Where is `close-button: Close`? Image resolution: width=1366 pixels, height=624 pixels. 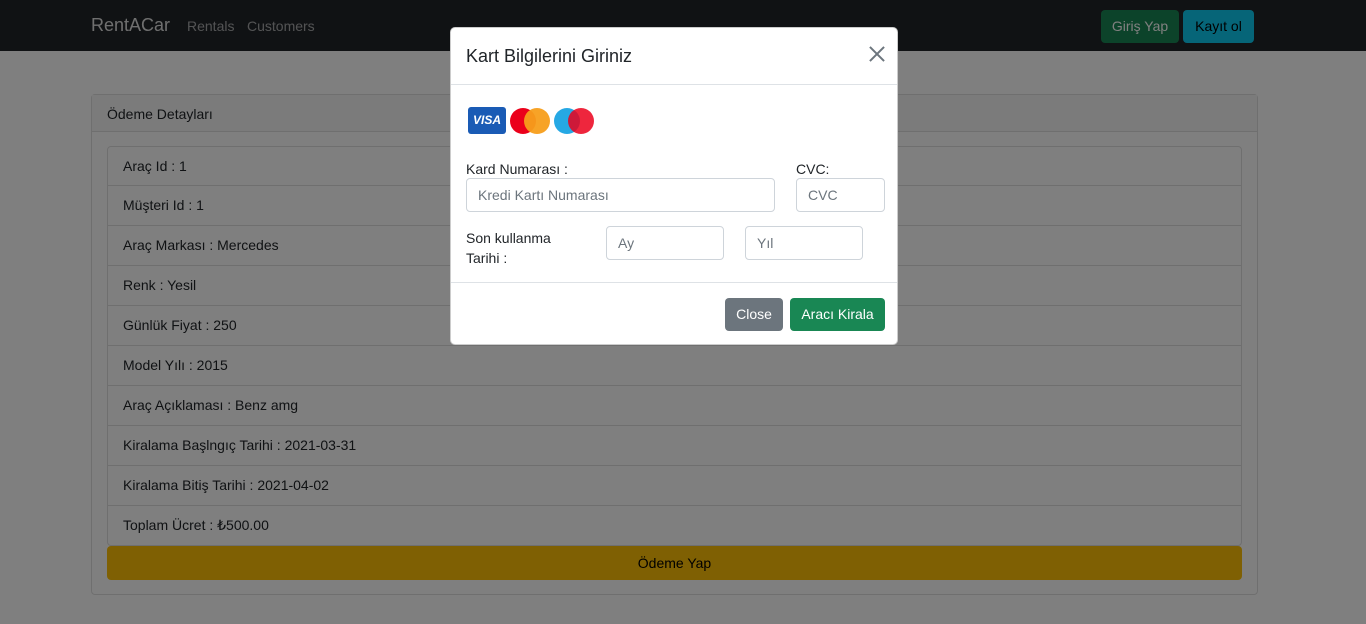 close-button: Close is located at coordinates (754, 314).